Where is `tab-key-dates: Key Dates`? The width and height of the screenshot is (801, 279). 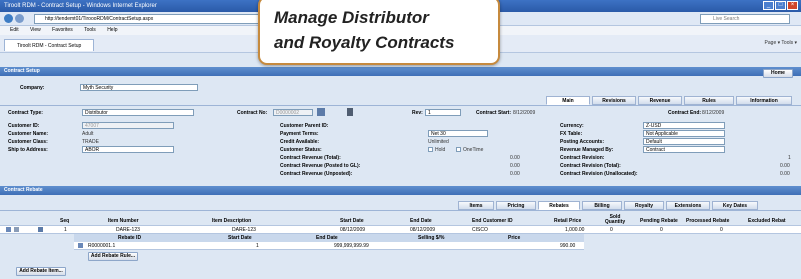
tab-key-dates: Key Dates is located at coordinates (735, 205).